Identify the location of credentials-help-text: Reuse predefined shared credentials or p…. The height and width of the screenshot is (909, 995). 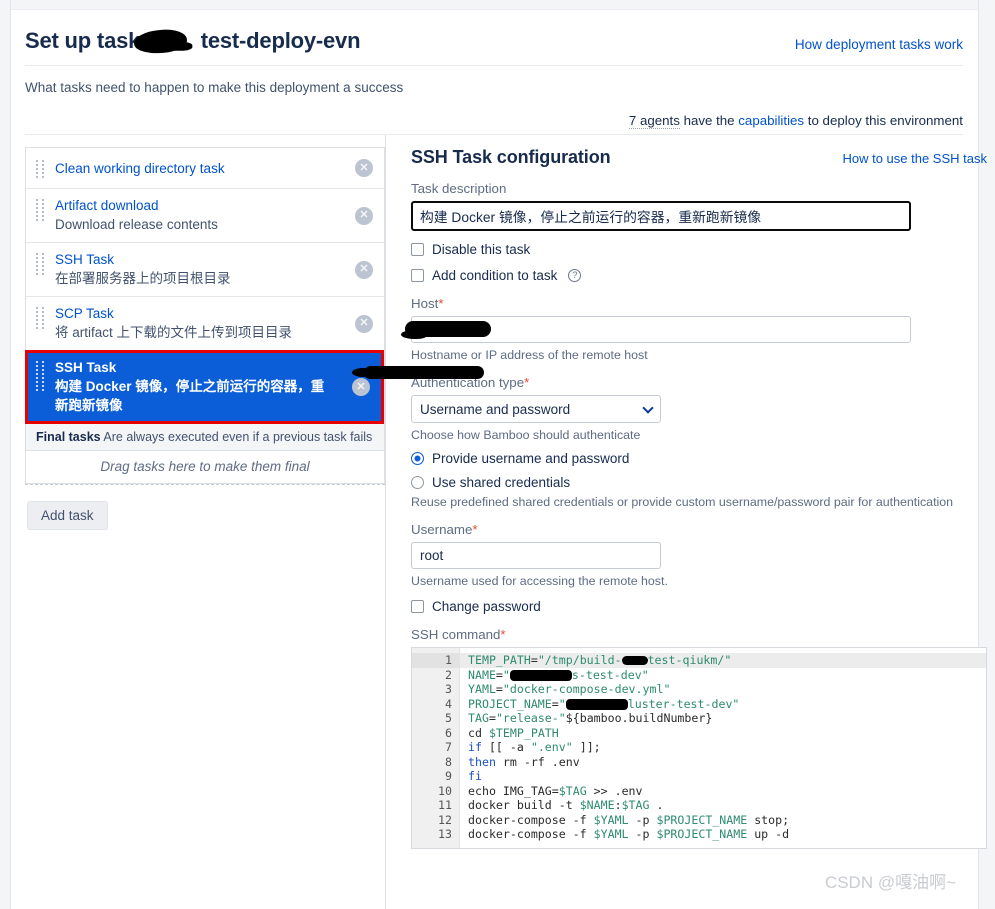
(682, 502).